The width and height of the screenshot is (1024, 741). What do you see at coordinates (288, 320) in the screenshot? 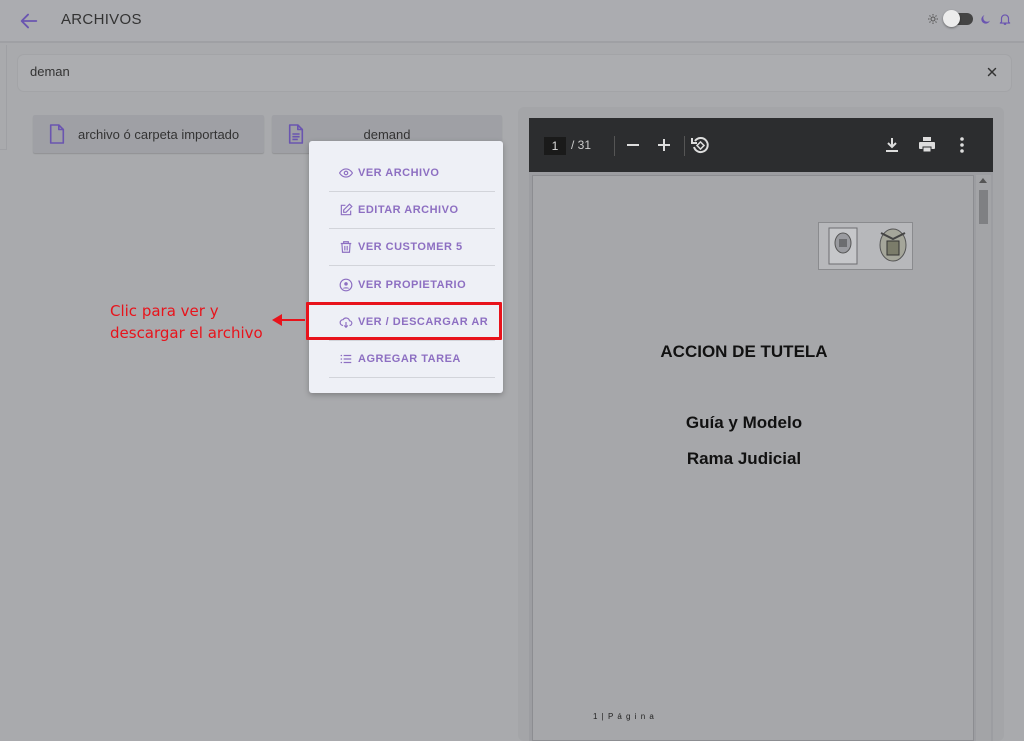
I see `annotation-arrow-icon` at bounding box center [288, 320].